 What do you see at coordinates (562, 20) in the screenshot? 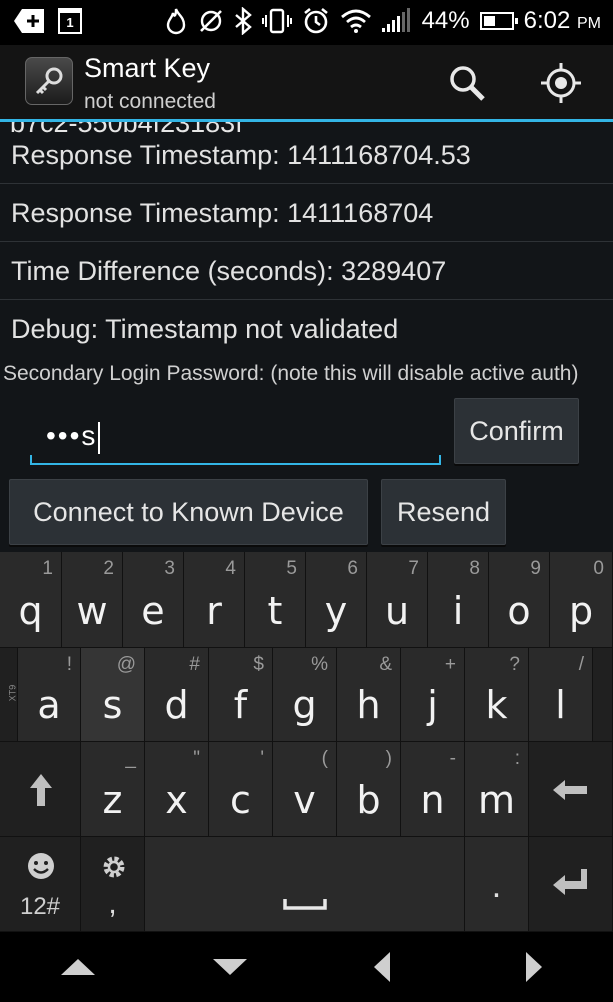
I see `clock: 6:02 PM` at bounding box center [562, 20].